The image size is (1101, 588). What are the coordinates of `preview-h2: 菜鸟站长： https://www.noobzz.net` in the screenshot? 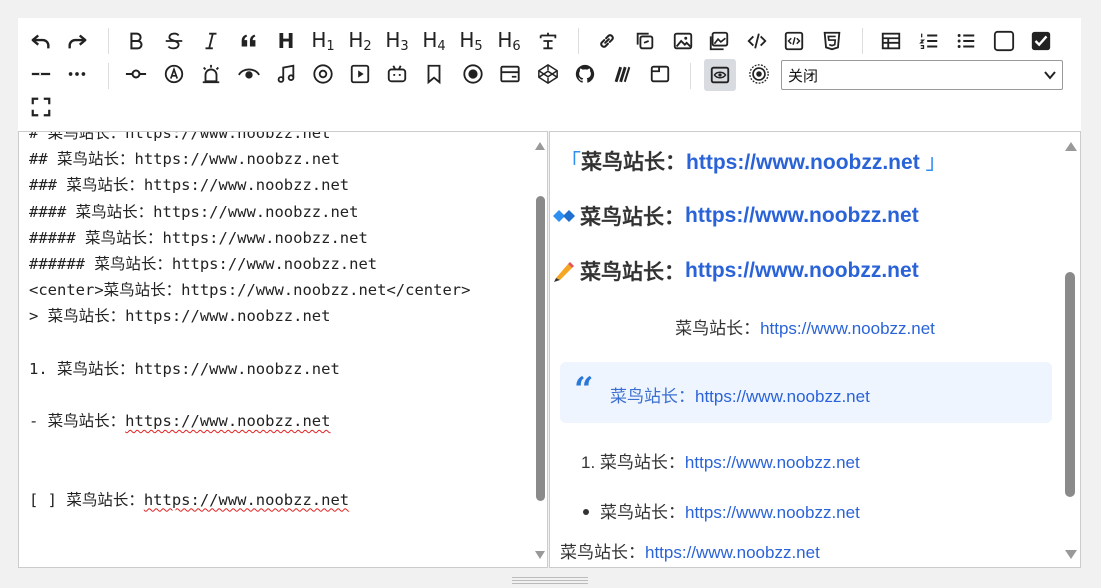 It's located at (735, 216).